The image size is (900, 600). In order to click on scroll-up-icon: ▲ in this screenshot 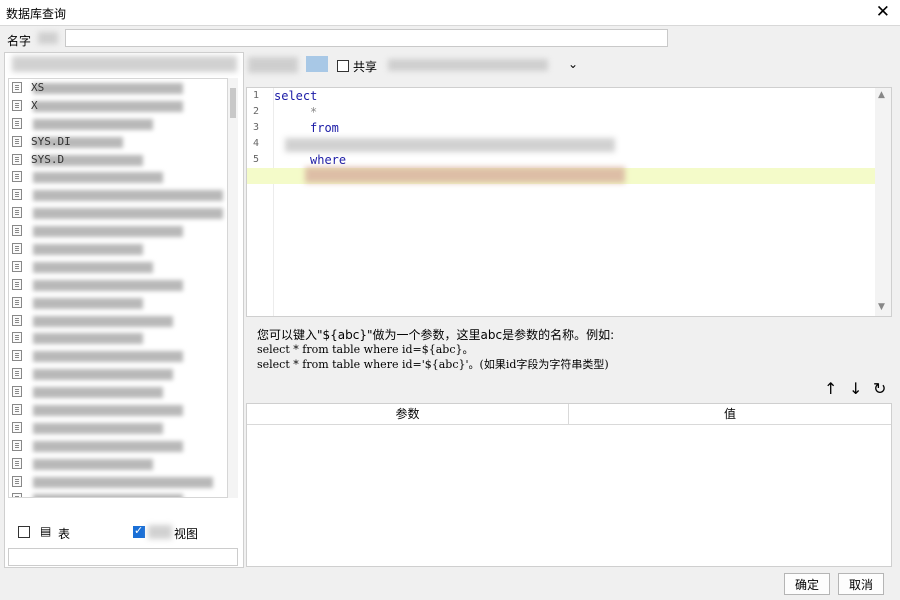, I will do `click(881, 95)`.